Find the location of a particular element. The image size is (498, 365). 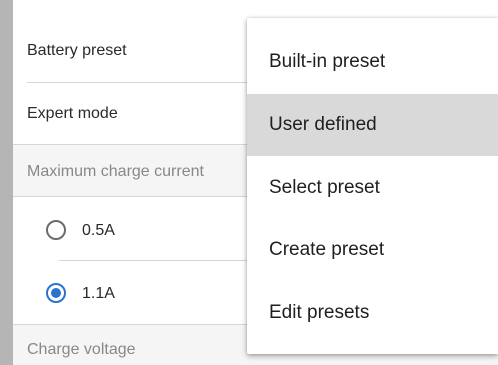

radio-label: 0.5A is located at coordinates (98, 230).